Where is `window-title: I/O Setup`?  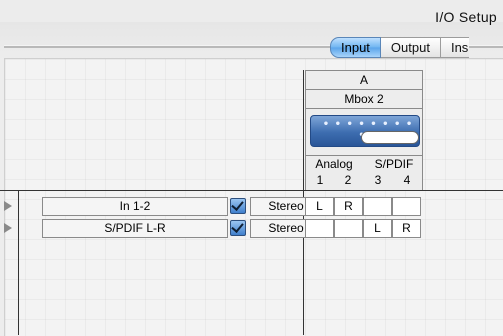
window-title: I/O Setup is located at coordinates (466, 17).